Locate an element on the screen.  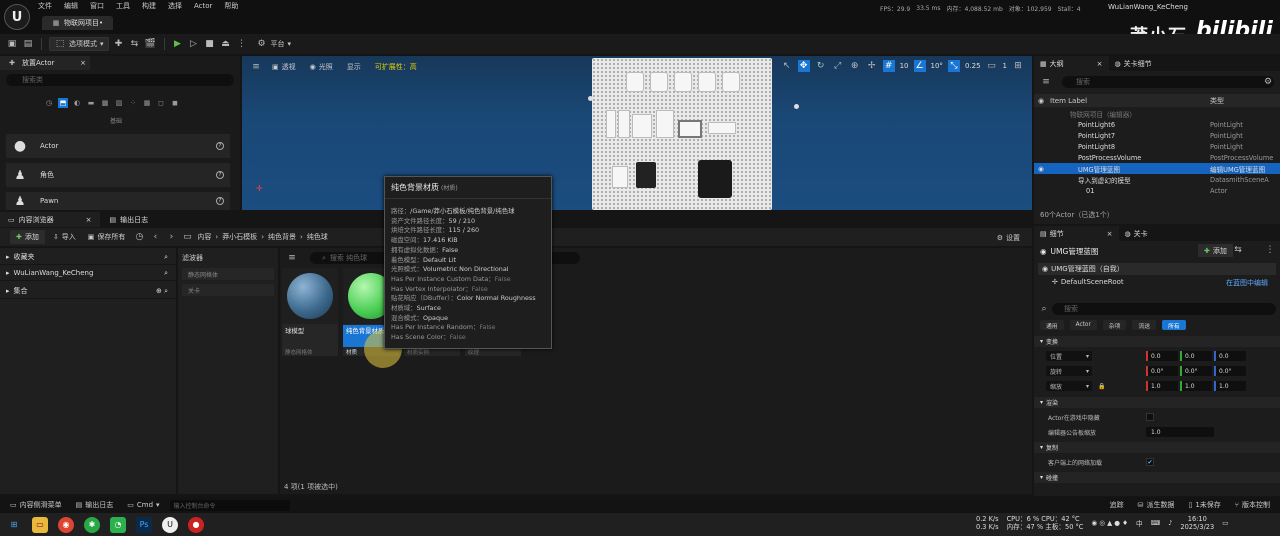
scale-snap-icon: ⤡ is located at coordinates (953, 66).